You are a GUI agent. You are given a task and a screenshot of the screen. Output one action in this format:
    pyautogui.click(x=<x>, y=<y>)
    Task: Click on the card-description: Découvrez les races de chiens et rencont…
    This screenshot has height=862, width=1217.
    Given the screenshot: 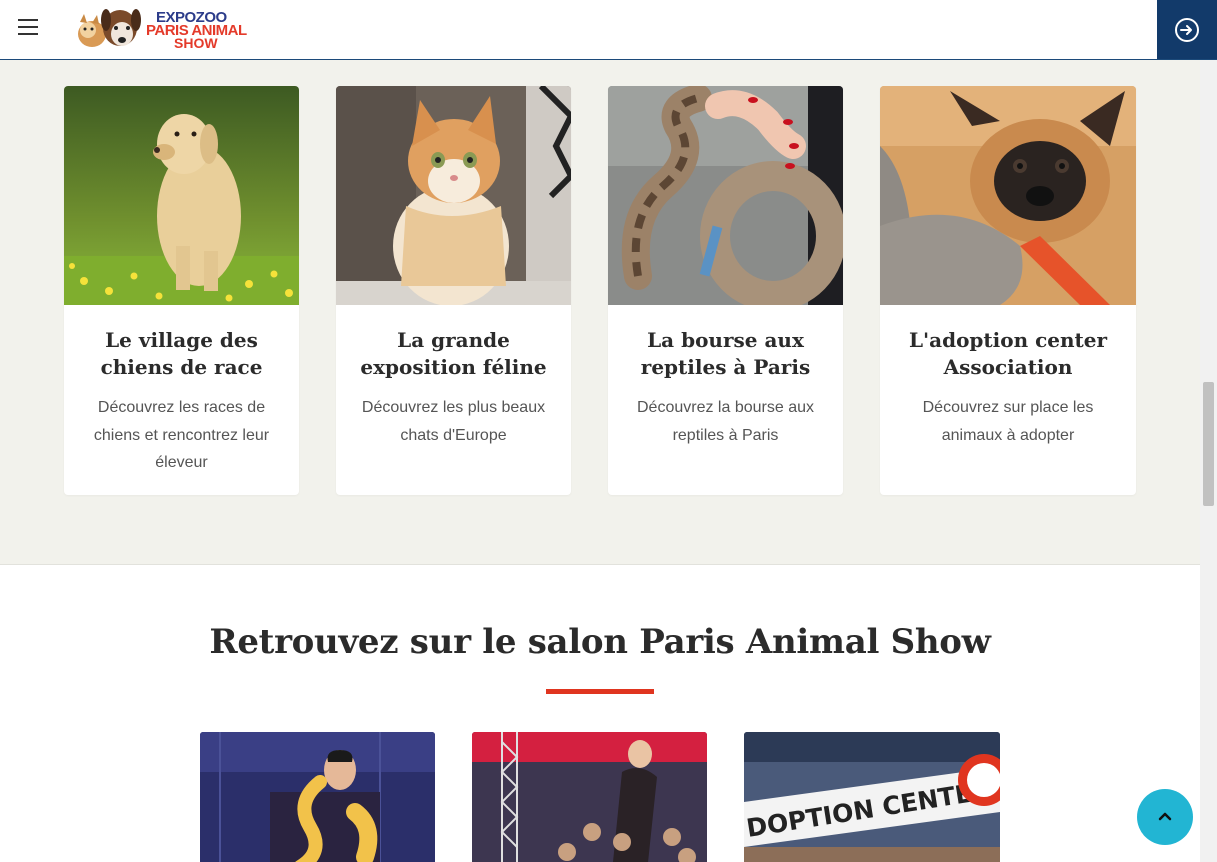 What is the action you would take?
    pyautogui.click(x=181, y=435)
    